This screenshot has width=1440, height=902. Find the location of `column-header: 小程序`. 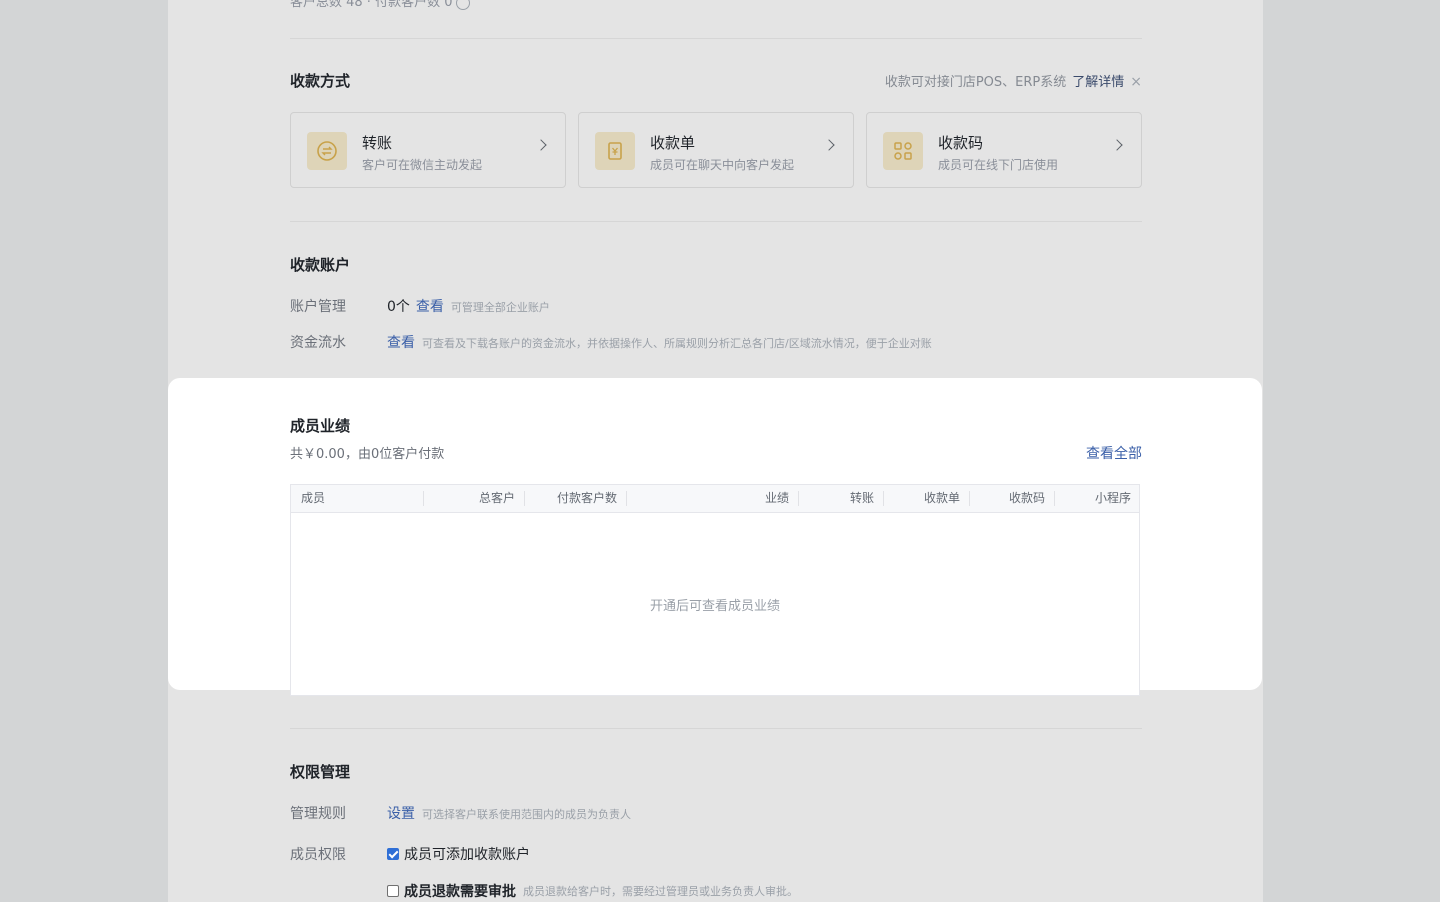

column-header: 小程序 is located at coordinates (1098, 498).